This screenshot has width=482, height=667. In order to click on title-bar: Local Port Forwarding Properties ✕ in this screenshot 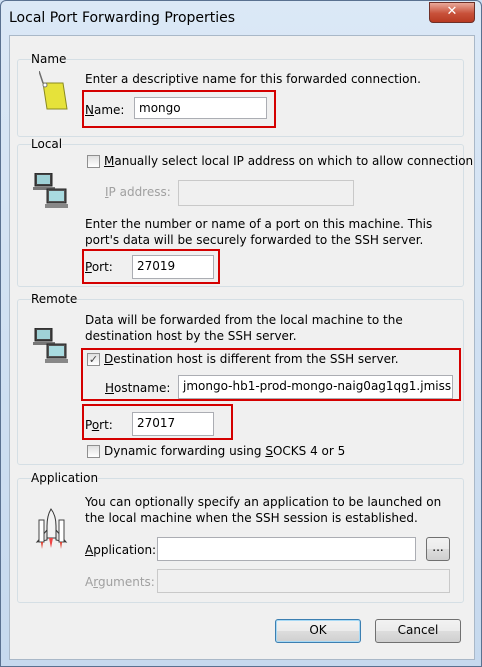, I will do `click(241, 18)`.